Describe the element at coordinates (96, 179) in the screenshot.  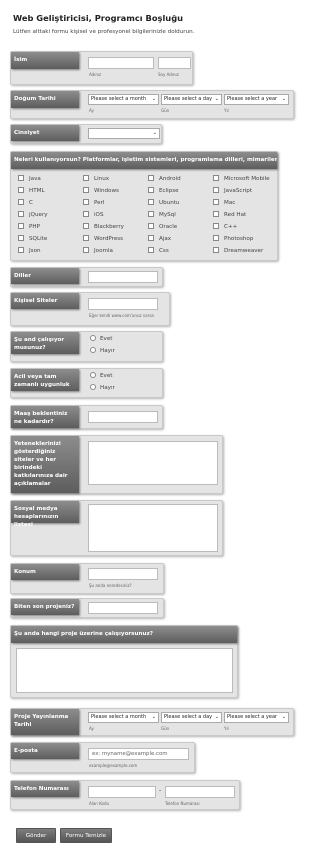
I see `skill-checkbox-item: Linux` at that location.